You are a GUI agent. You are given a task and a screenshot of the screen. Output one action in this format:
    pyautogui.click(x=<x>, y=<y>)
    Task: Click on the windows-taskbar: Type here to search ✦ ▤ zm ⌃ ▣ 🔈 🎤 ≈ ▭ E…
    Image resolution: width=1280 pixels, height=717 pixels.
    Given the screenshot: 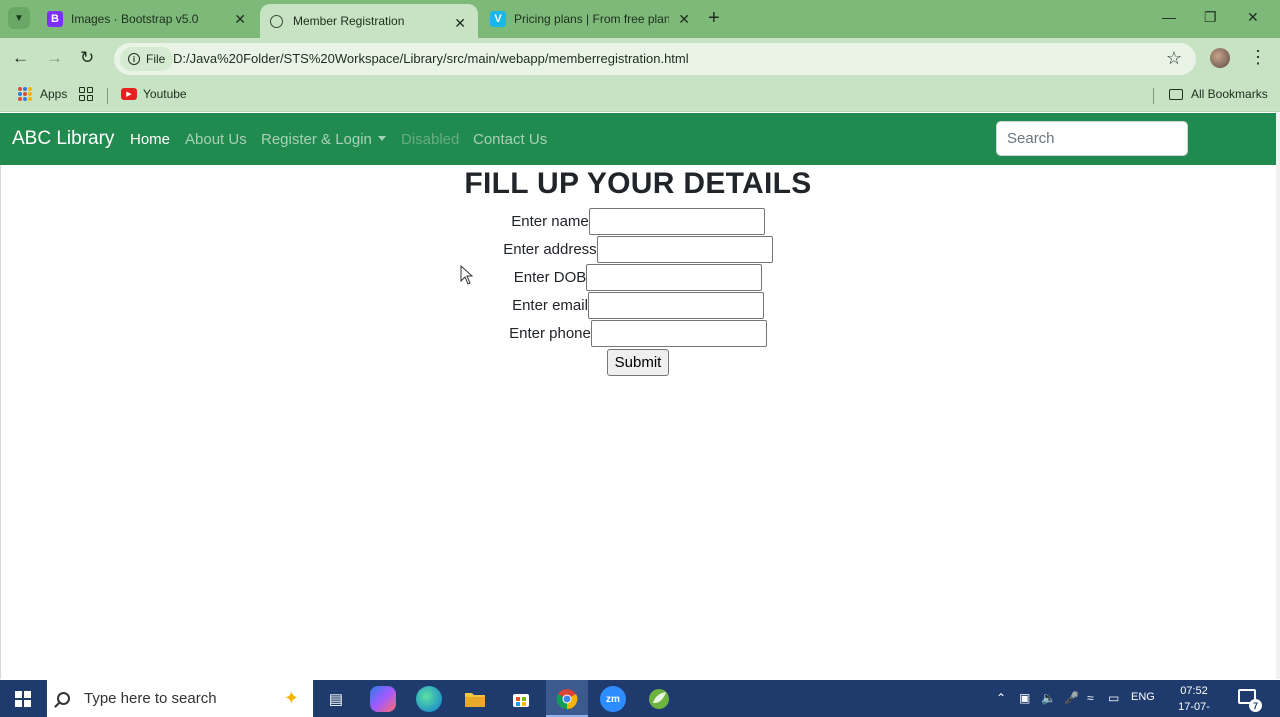 What is the action you would take?
    pyautogui.click(x=640, y=698)
    